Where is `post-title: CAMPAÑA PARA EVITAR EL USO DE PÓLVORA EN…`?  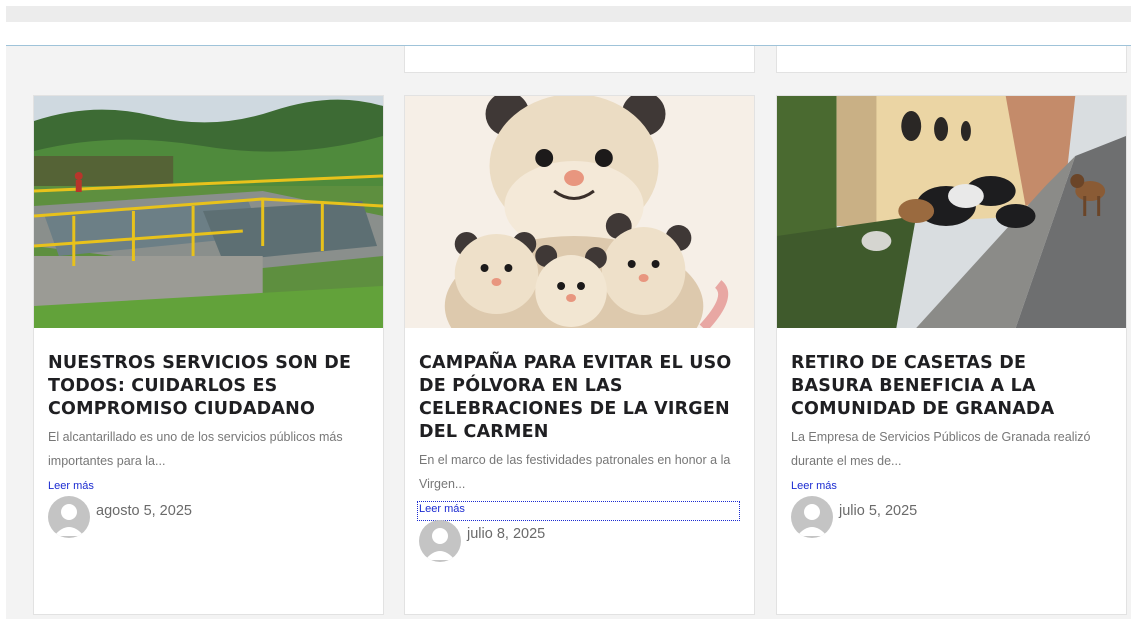 post-title: CAMPAÑA PARA EVITAR EL USO DE PÓLVORA EN… is located at coordinates (580, 398).